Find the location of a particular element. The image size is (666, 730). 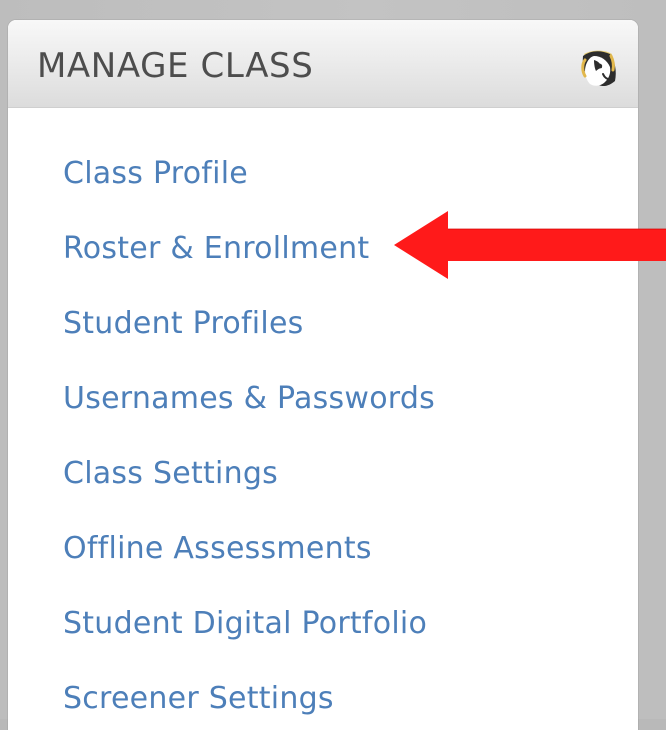

screener-settings-link: Screener Settings is located at coordinates (198, 699).